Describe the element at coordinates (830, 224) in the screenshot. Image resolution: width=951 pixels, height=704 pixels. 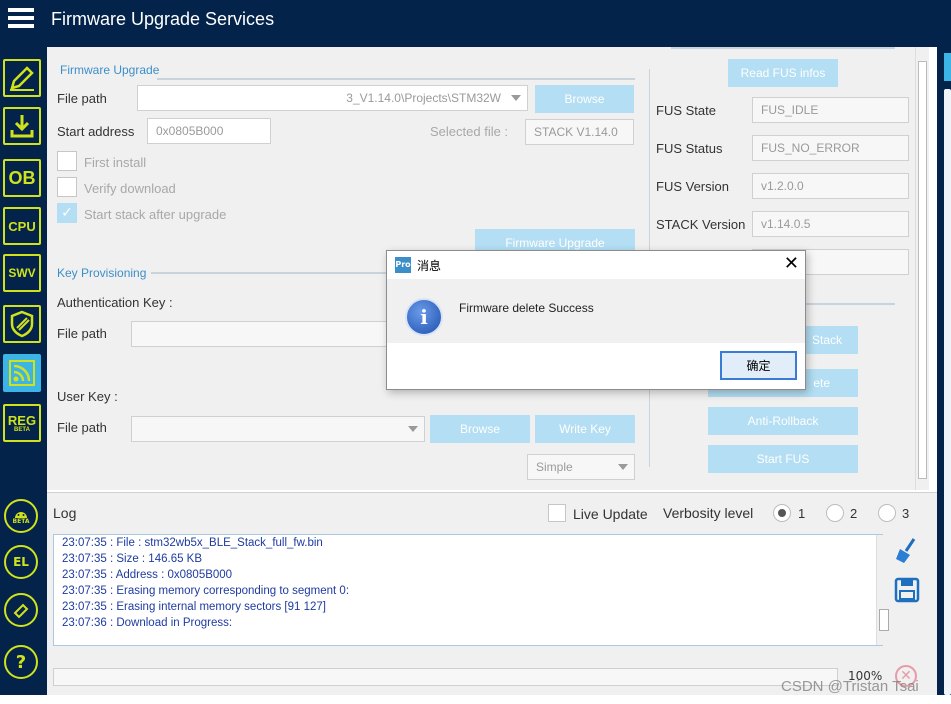
I see `stack-version-value: v1.14.0.5` at that location.